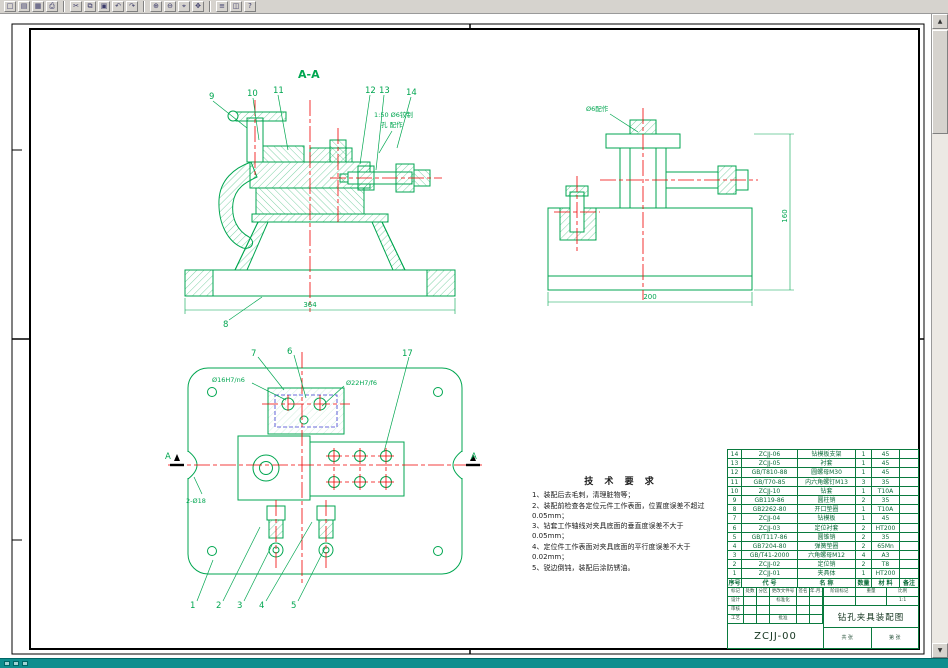 The height and width of the screenshot is (668, 948). Describe the element at coordinates (250, 6) in the screenshot. I see `help-icon: ?` at that location.